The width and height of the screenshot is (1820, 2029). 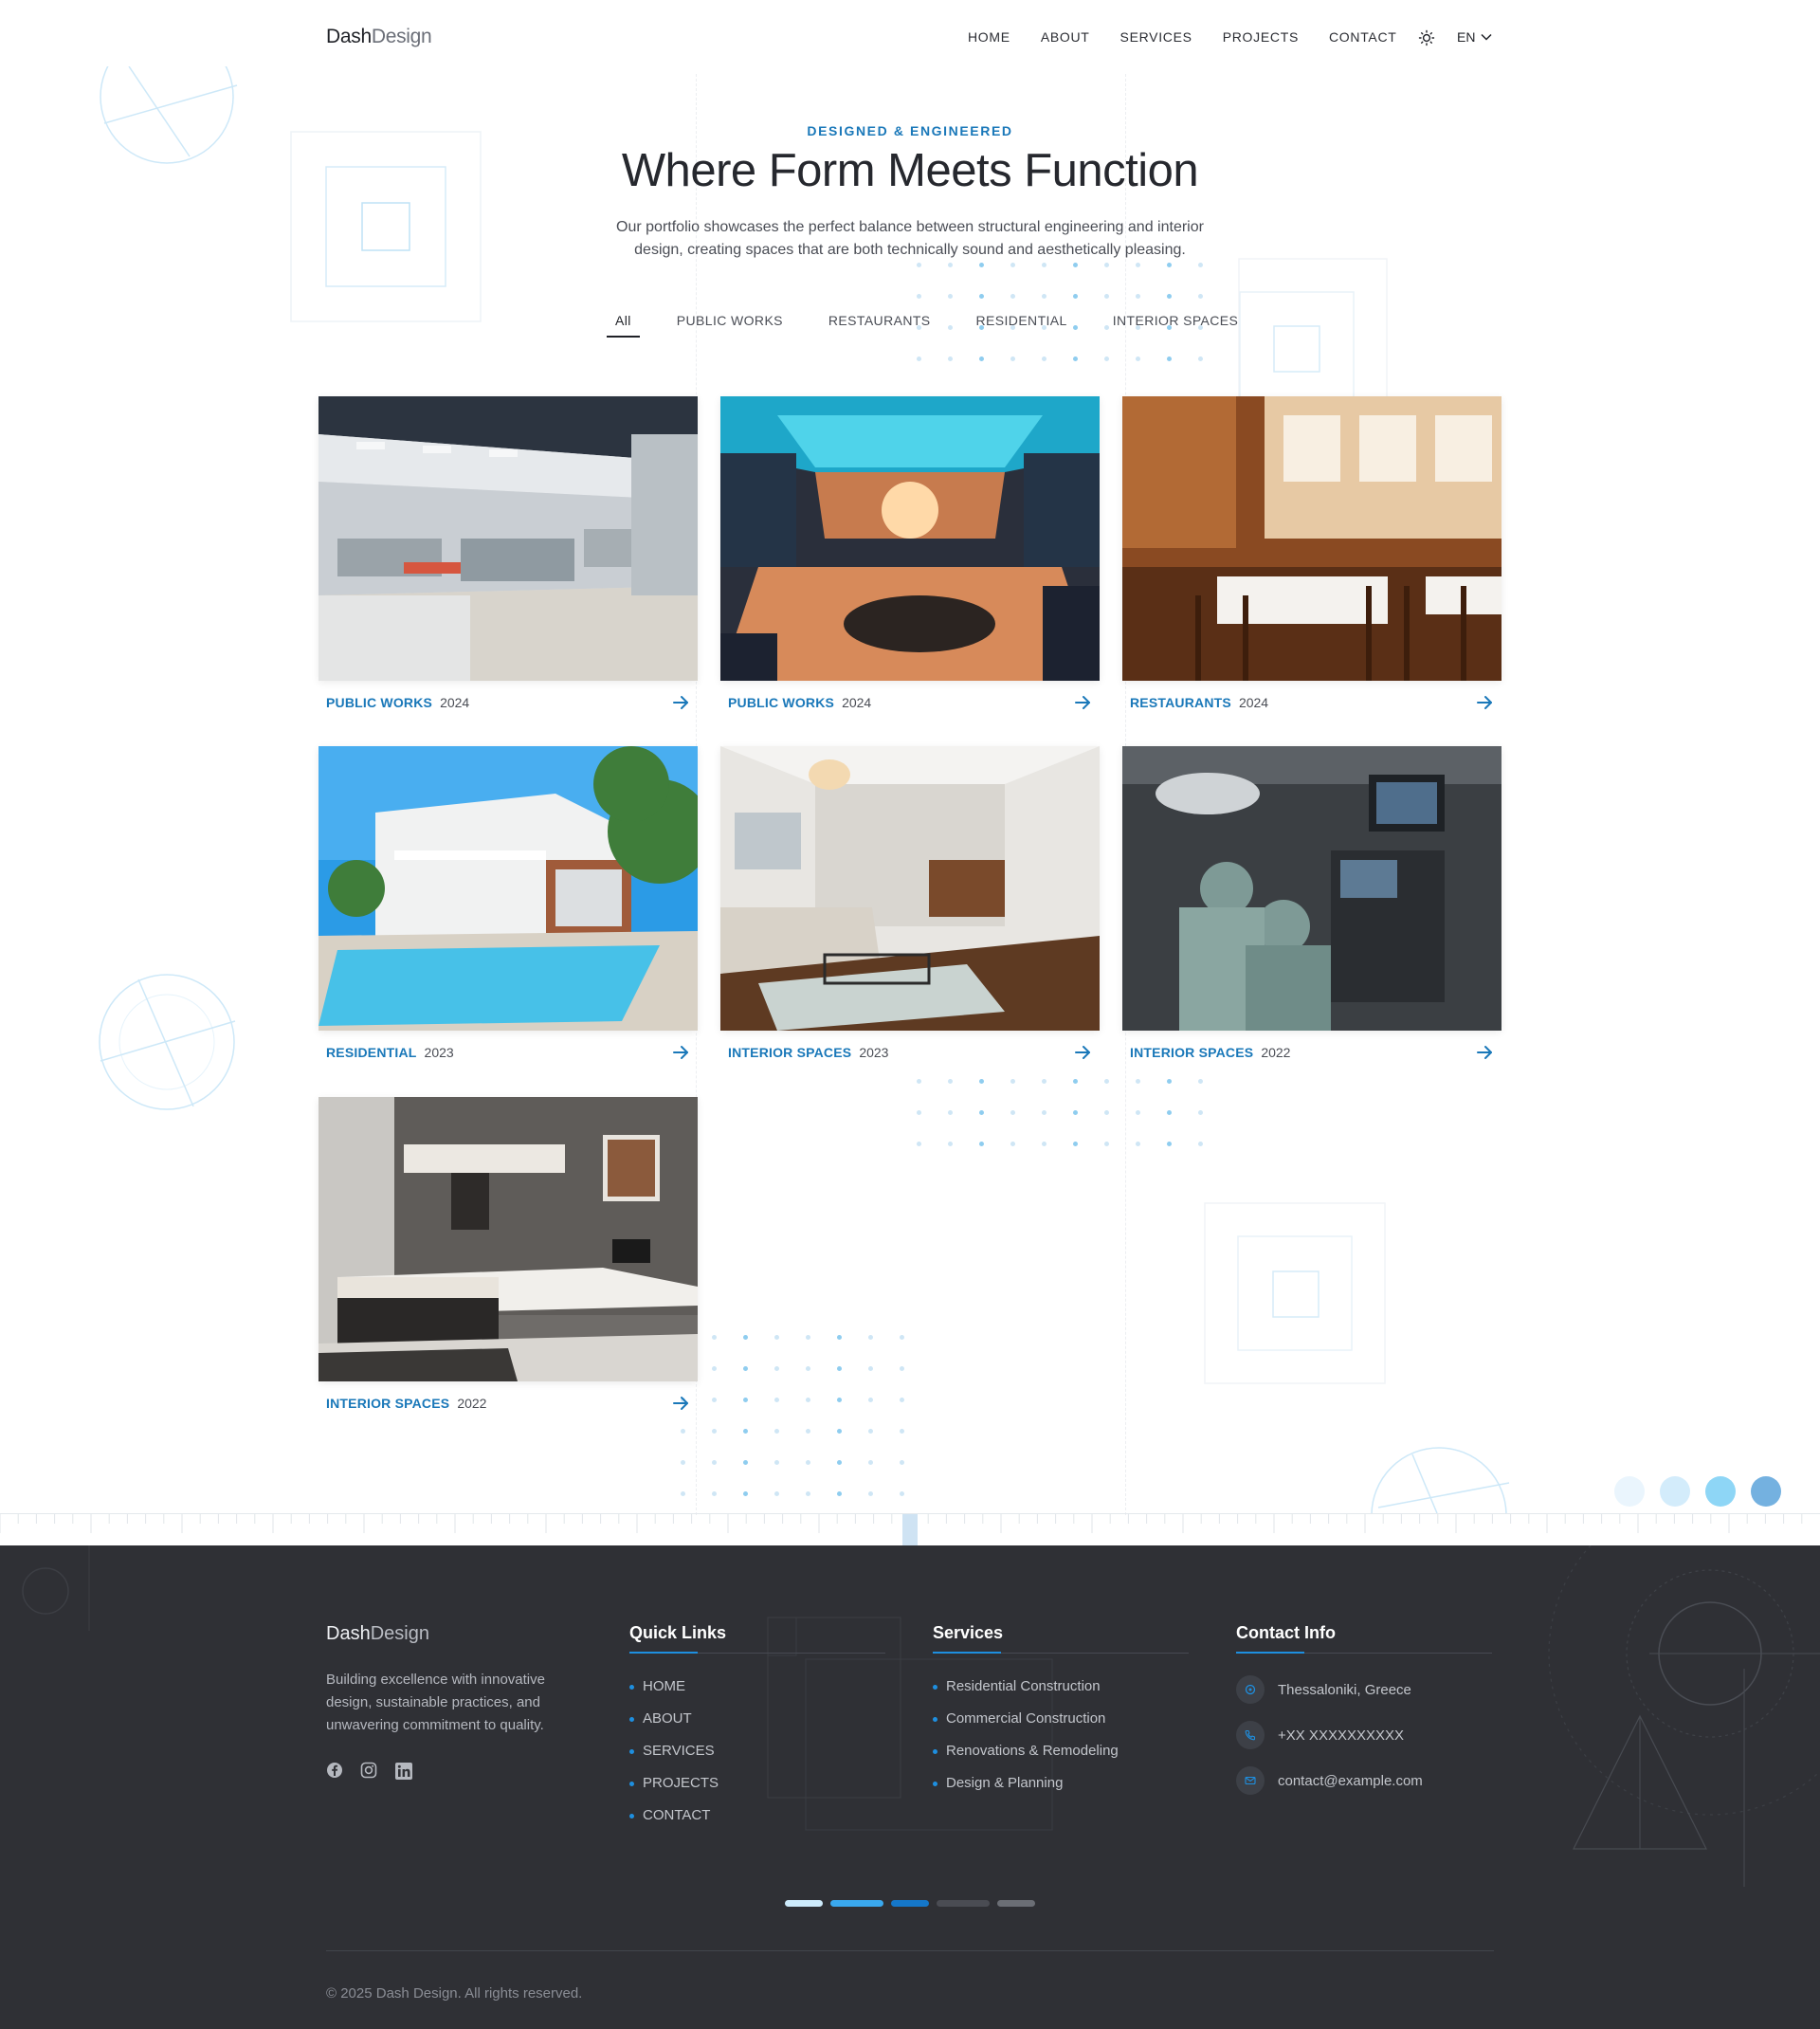 I want to click on filter-restaurants: RESTAURANTS, so click(x=879, y=323).